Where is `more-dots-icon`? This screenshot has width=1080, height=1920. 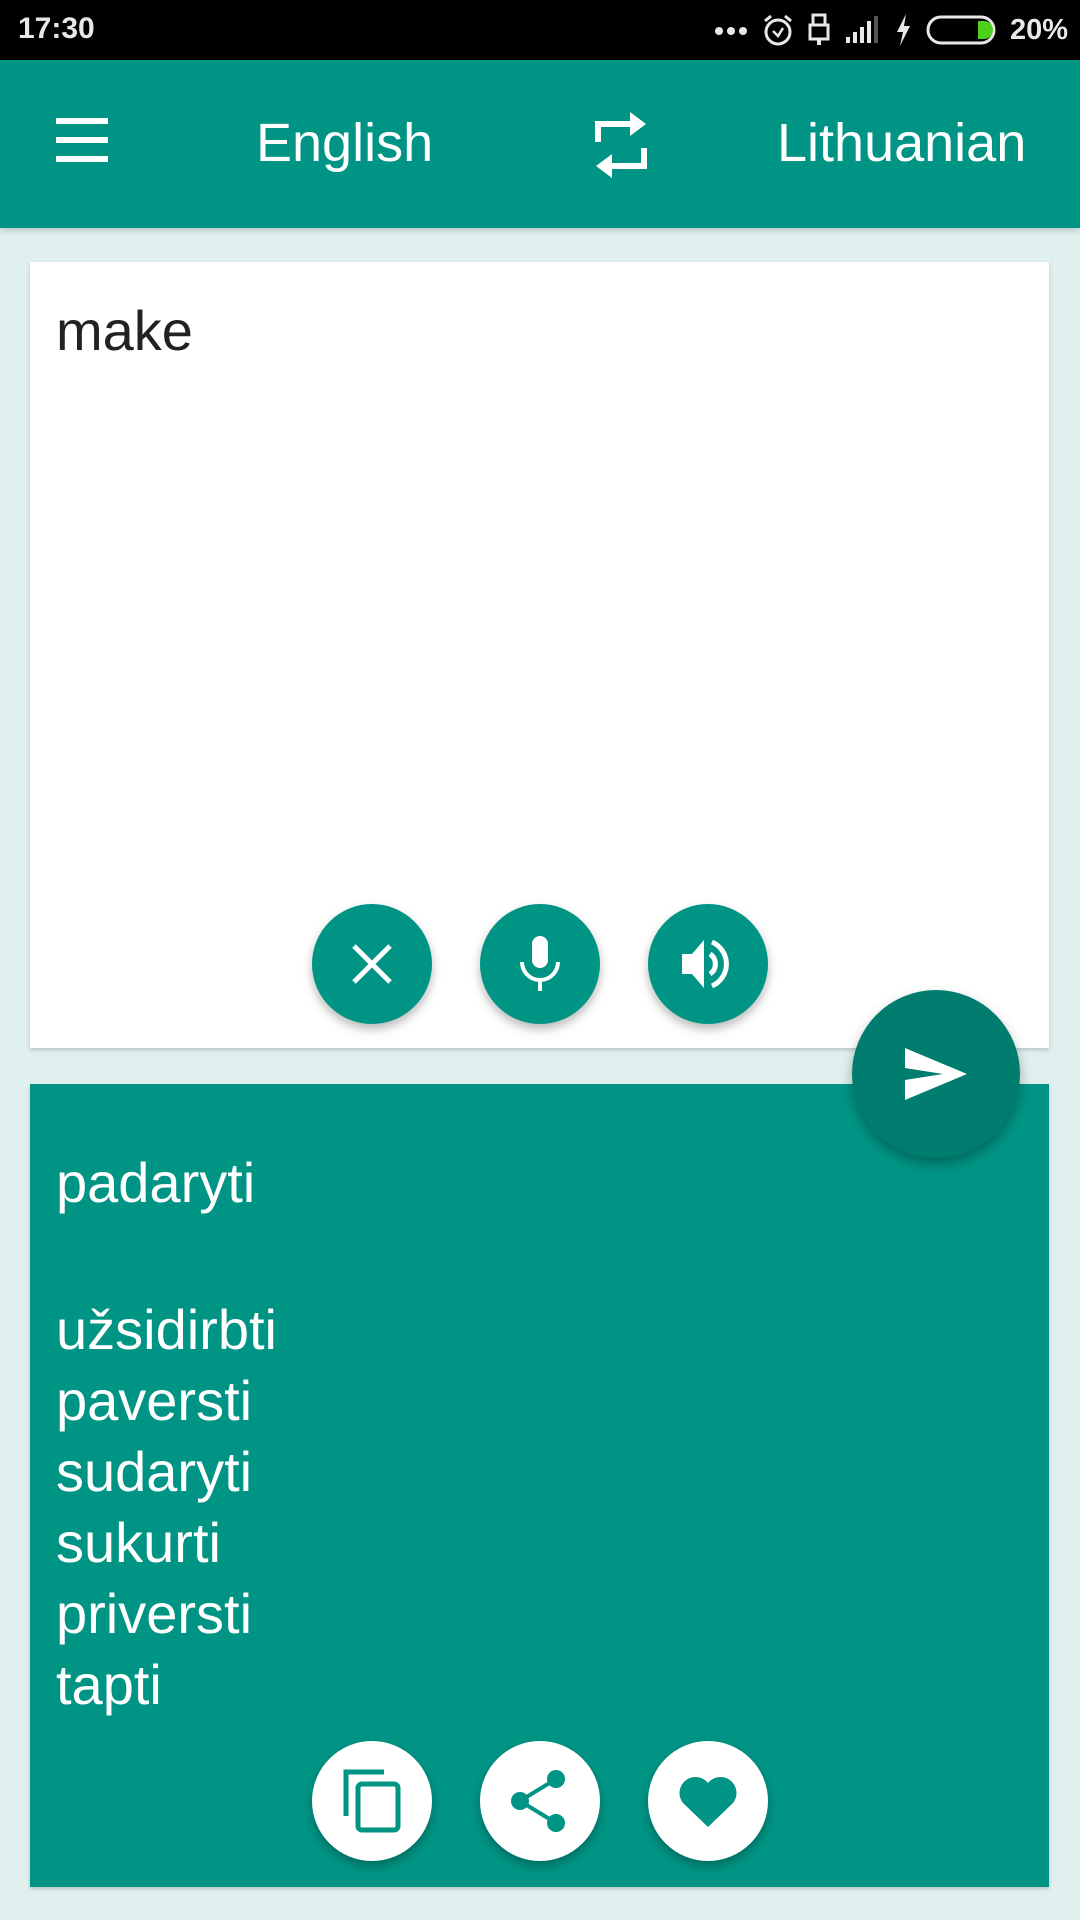
more-dots-icon is located at coordinates (731, 30).